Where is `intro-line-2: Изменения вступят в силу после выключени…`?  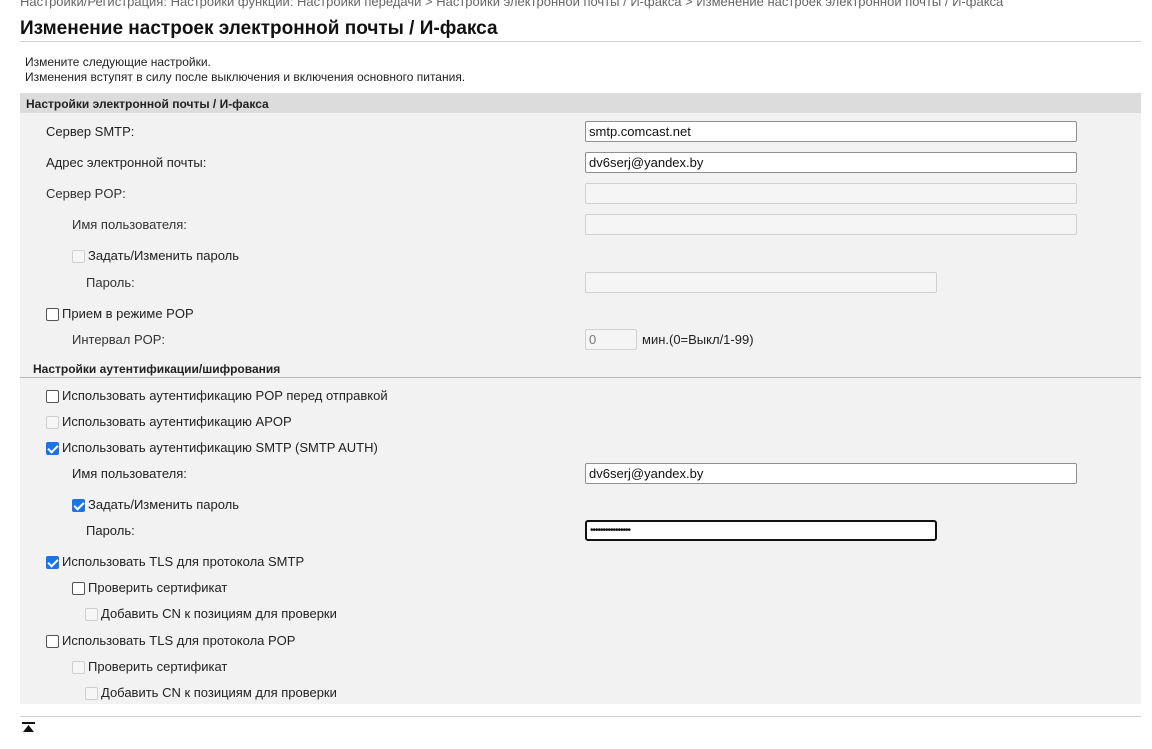 intro-line-2: Изменения вступят в силу после выключени… is located at coordinates (245, 77).